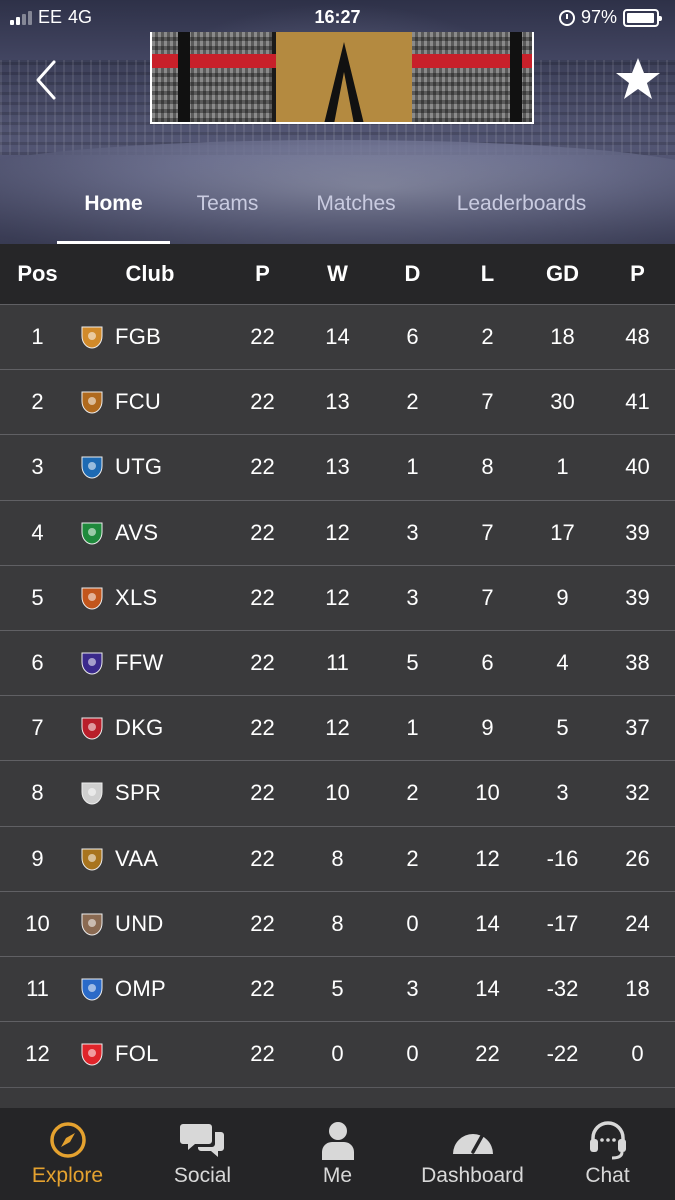  What do you see at coordinates (487, 402) in the screenshot?
I see `lost-cell: 7` at bounding box center [487, 402].